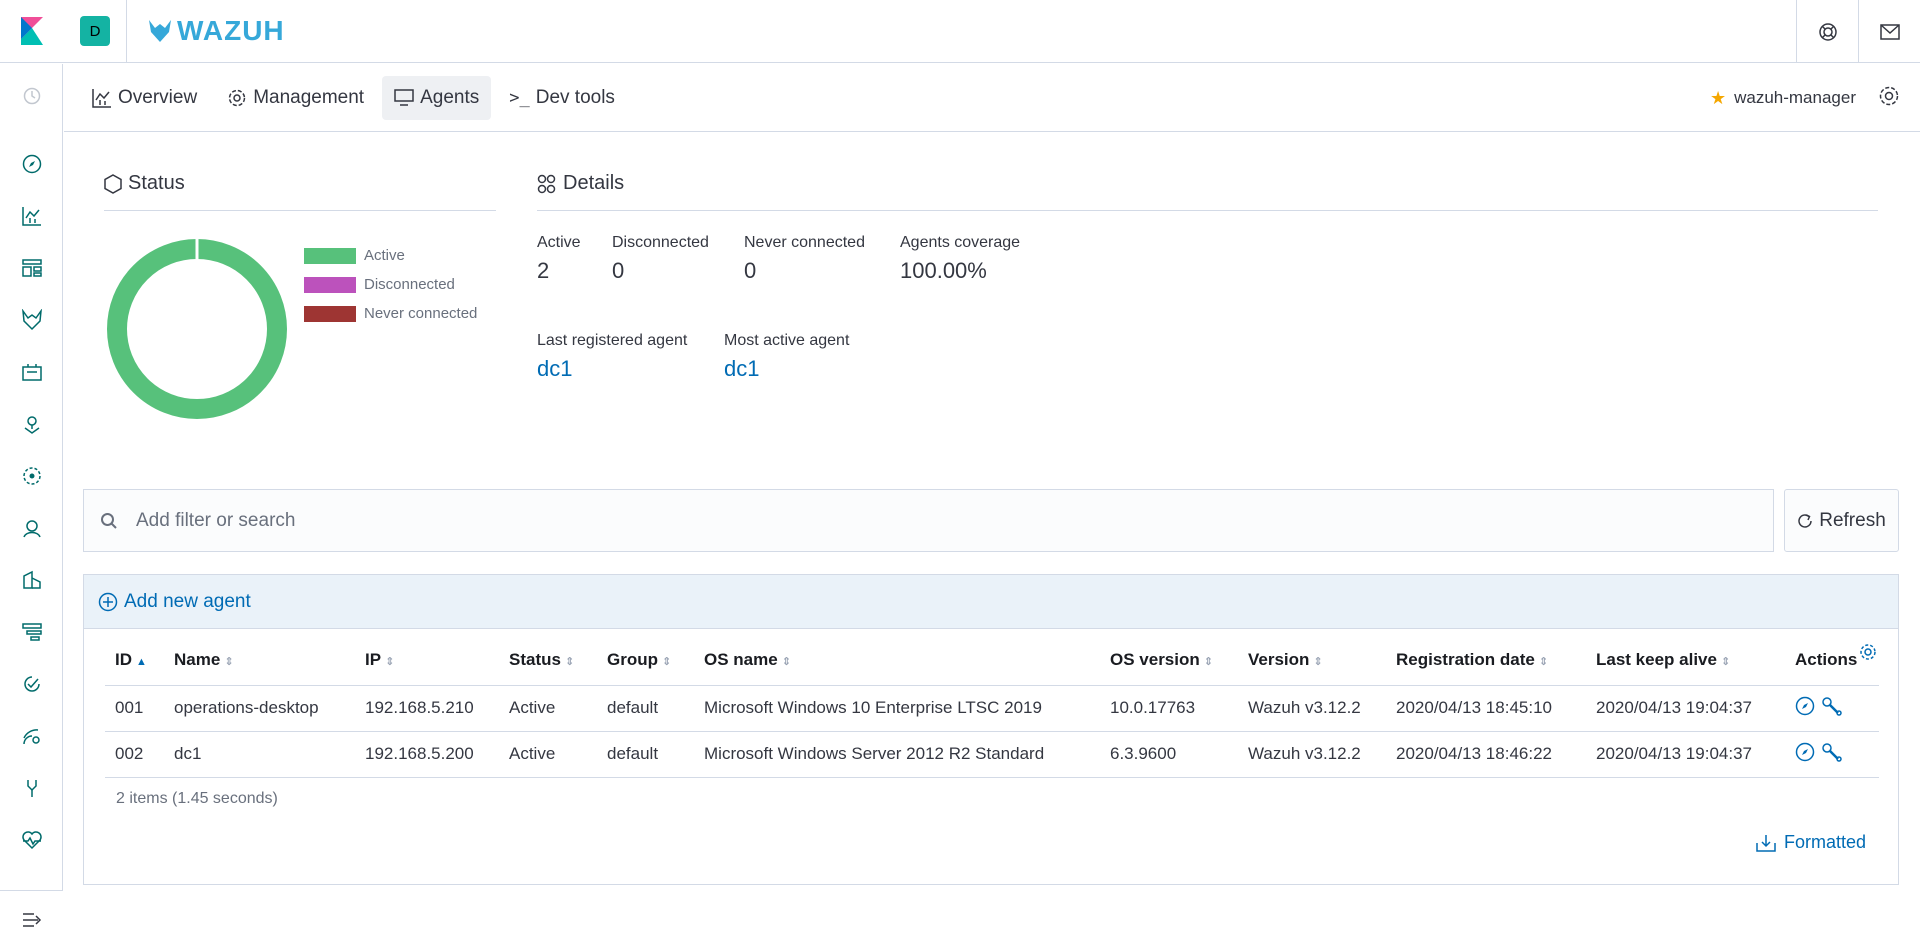 This screenshot has width=1920, height=948. I want to click on tab-label: Overview, so click(158, 97).